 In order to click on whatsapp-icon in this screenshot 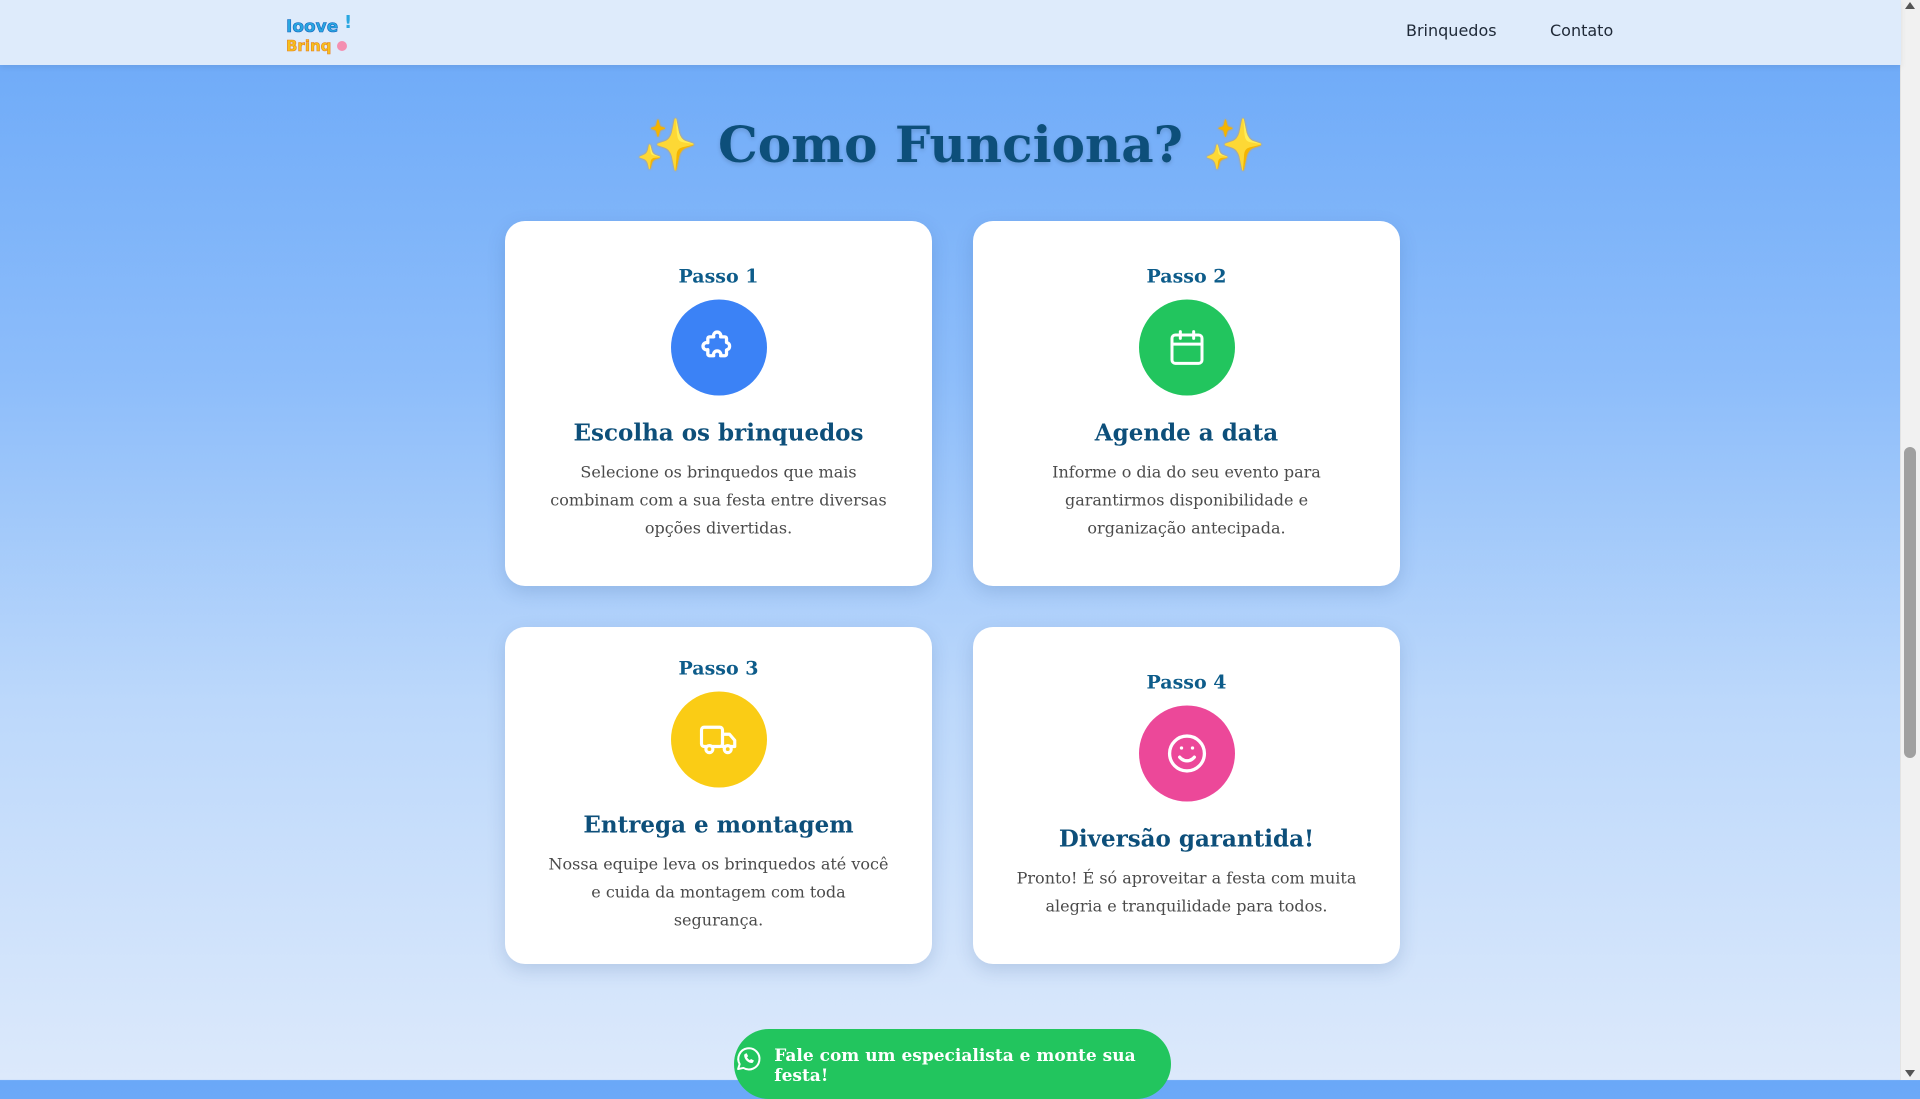, I will do `click(749, 1059)`.